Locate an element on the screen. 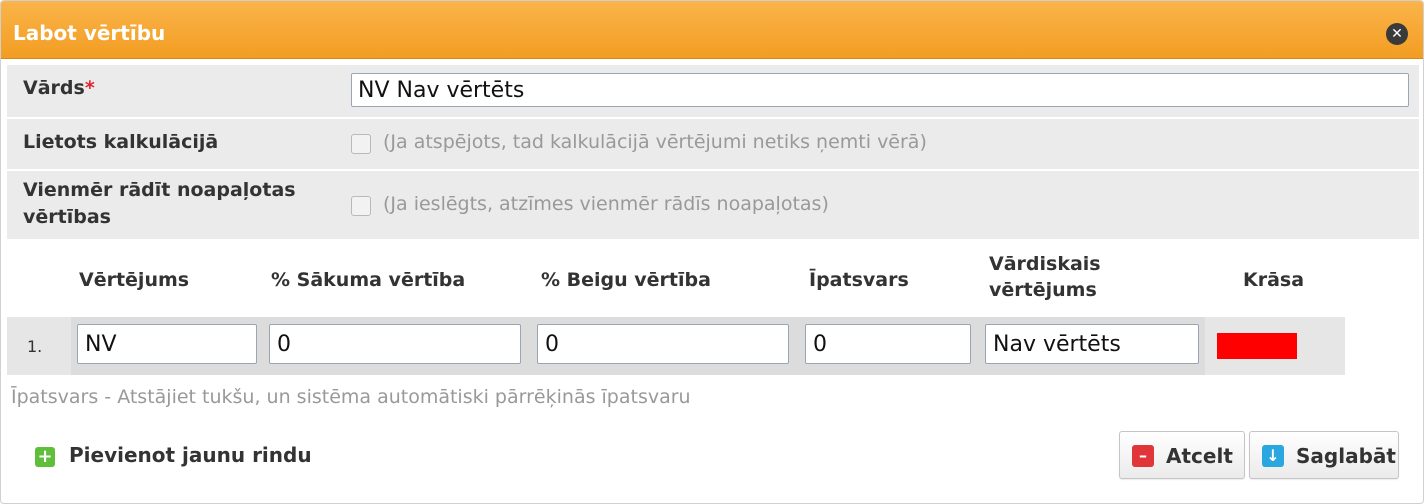 The image size is (1424, 504). required-marker: * is located at coordinates (89, 88).